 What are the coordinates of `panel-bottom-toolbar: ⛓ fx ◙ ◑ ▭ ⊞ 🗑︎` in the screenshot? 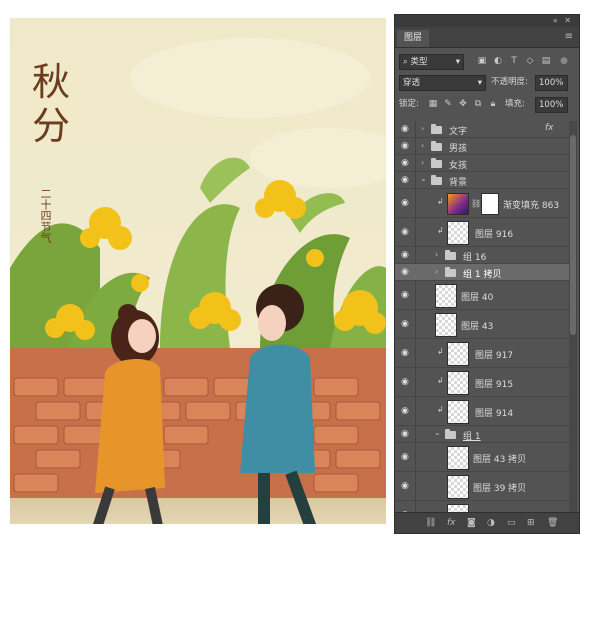 It's located at (487, 522).